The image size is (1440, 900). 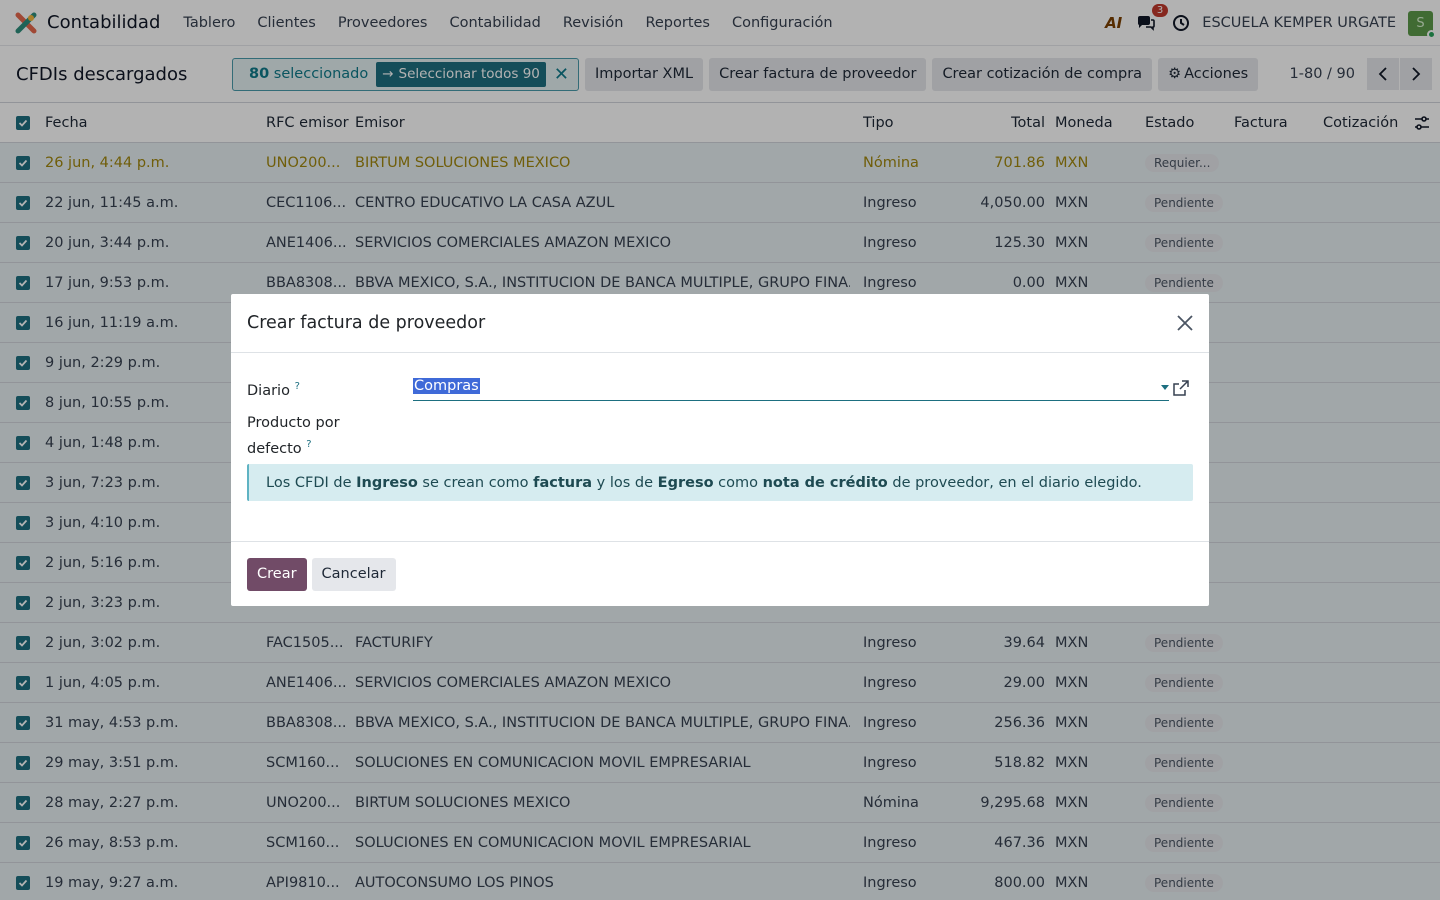 I want to click on dropdown-caret-icon, so click(x=1165, y=387).